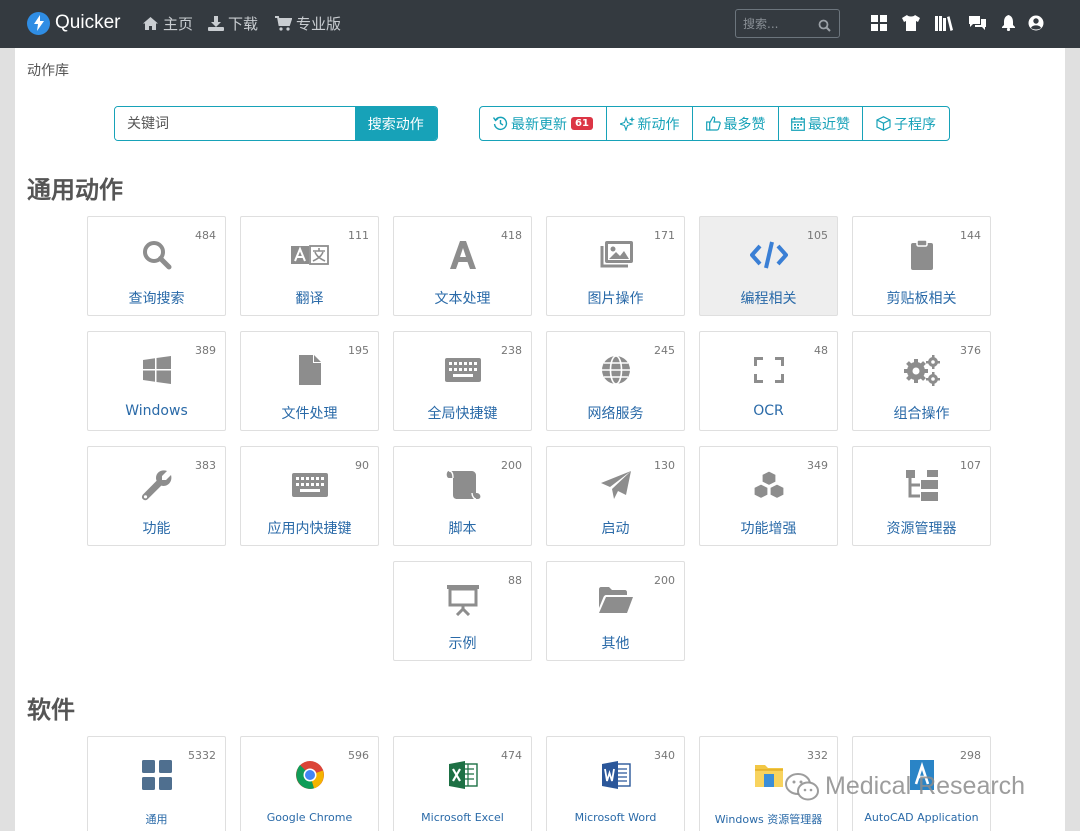 This screenshot has height=831, width=1080. I want to click on download-icon, so click(216, 23).